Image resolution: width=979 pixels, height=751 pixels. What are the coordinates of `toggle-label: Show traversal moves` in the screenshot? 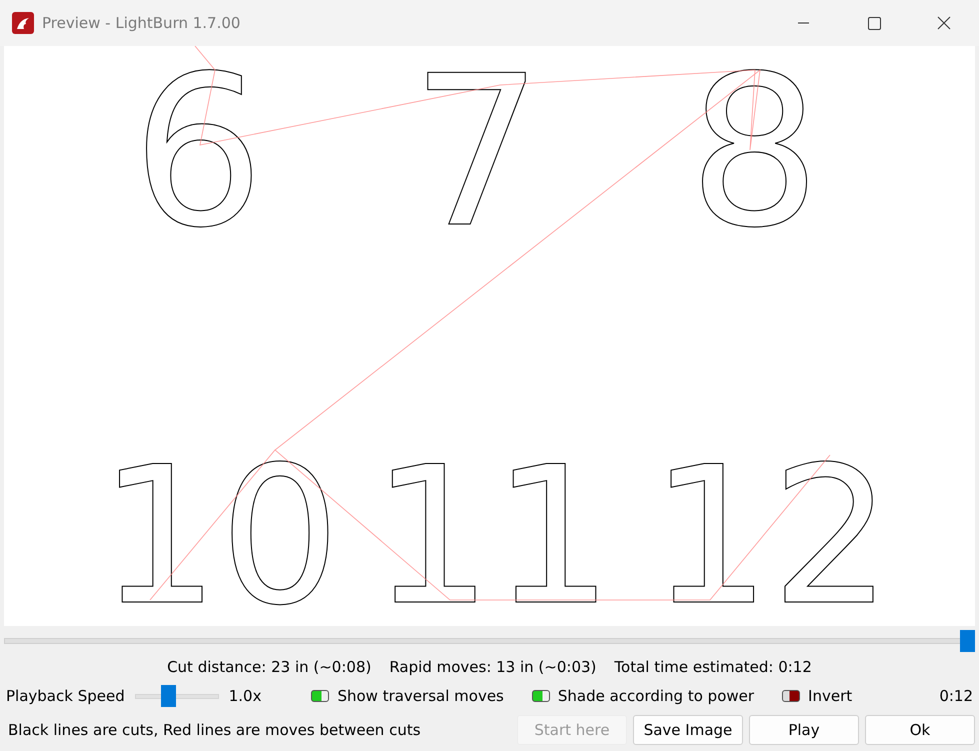 It's located at (420, 696).